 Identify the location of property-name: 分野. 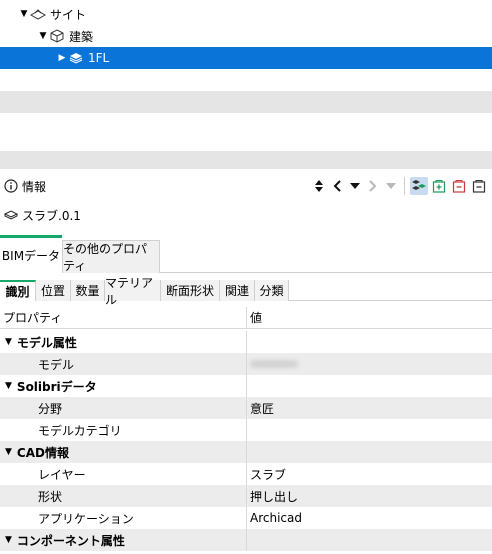
(50, 408).